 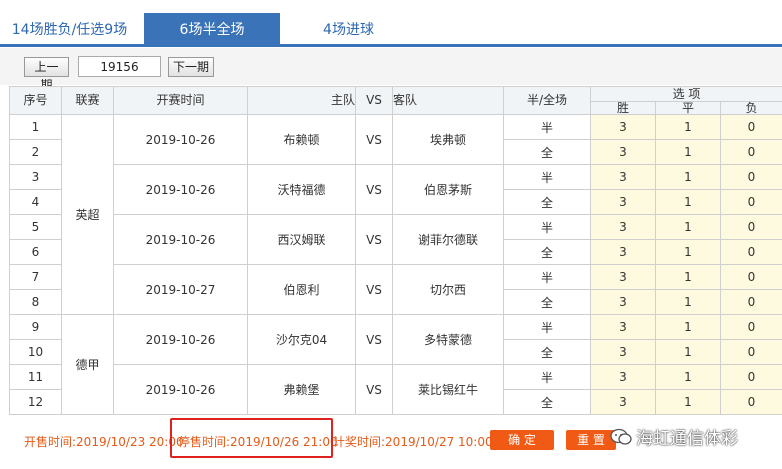 What do you see at coordinates (374, 100) in the screenshot?
I see `header-vs: VS` at bounding box center [374, 100].